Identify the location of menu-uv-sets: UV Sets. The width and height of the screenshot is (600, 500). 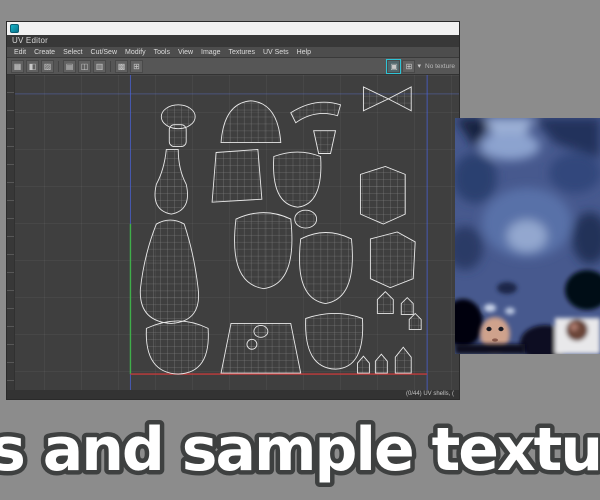
(276, 52).